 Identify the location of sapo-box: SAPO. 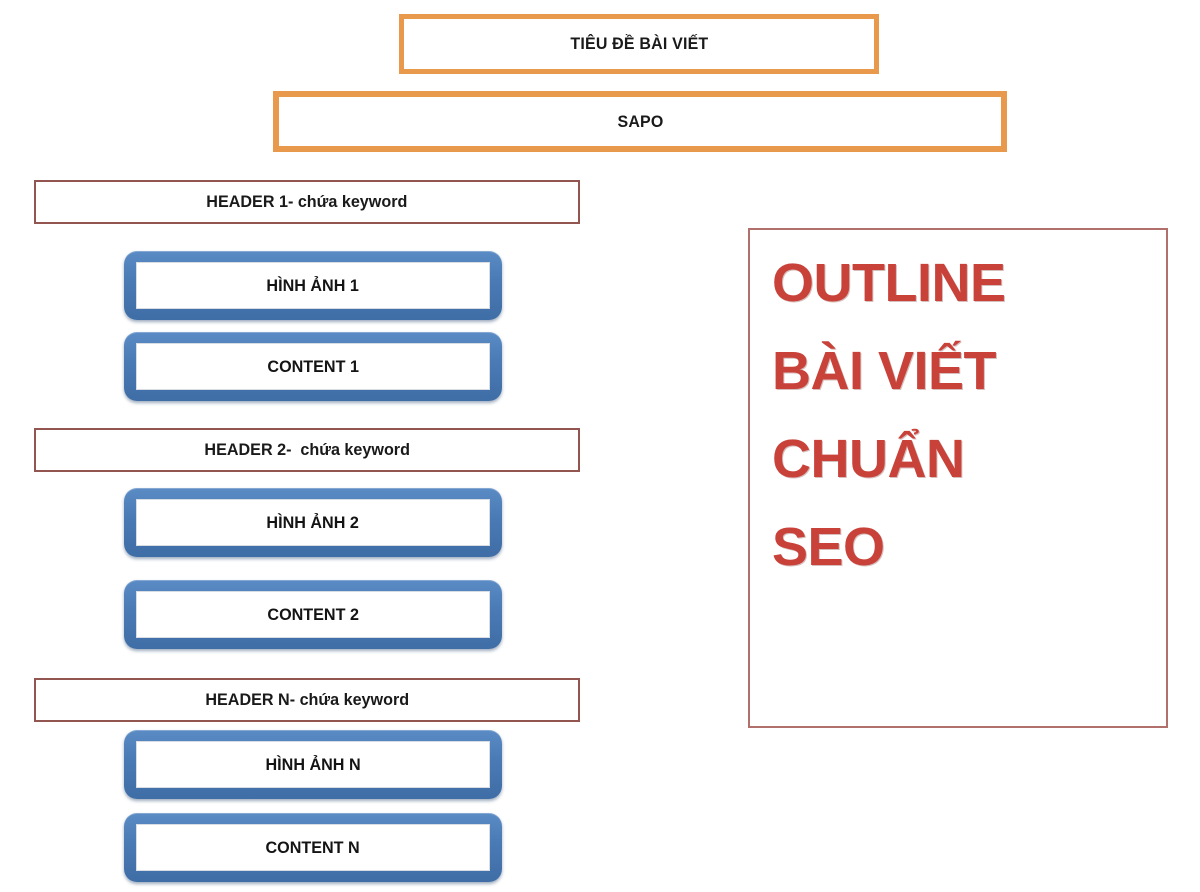
(640, 121).